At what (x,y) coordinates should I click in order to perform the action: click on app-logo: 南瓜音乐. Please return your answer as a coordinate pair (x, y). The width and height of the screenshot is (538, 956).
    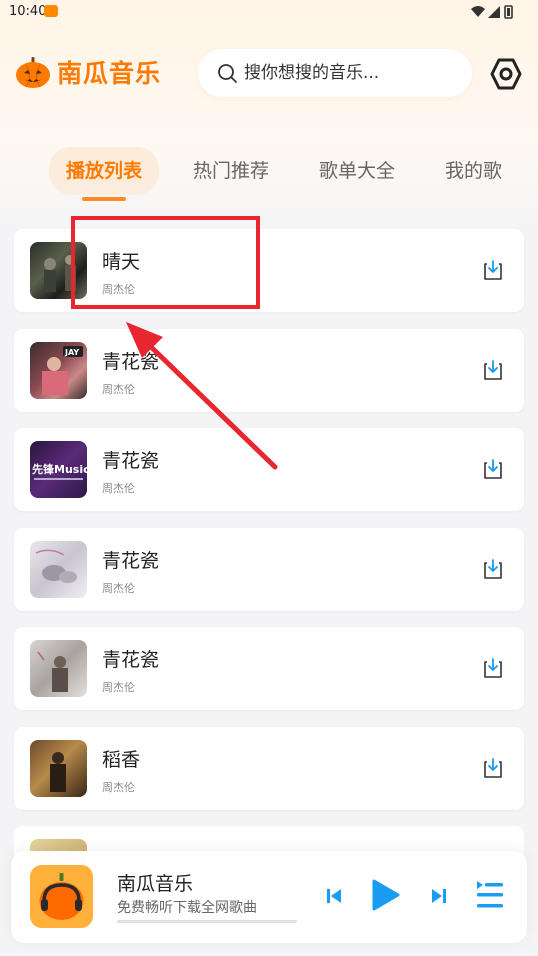
    Looking at the image, I should click on (88, 72).